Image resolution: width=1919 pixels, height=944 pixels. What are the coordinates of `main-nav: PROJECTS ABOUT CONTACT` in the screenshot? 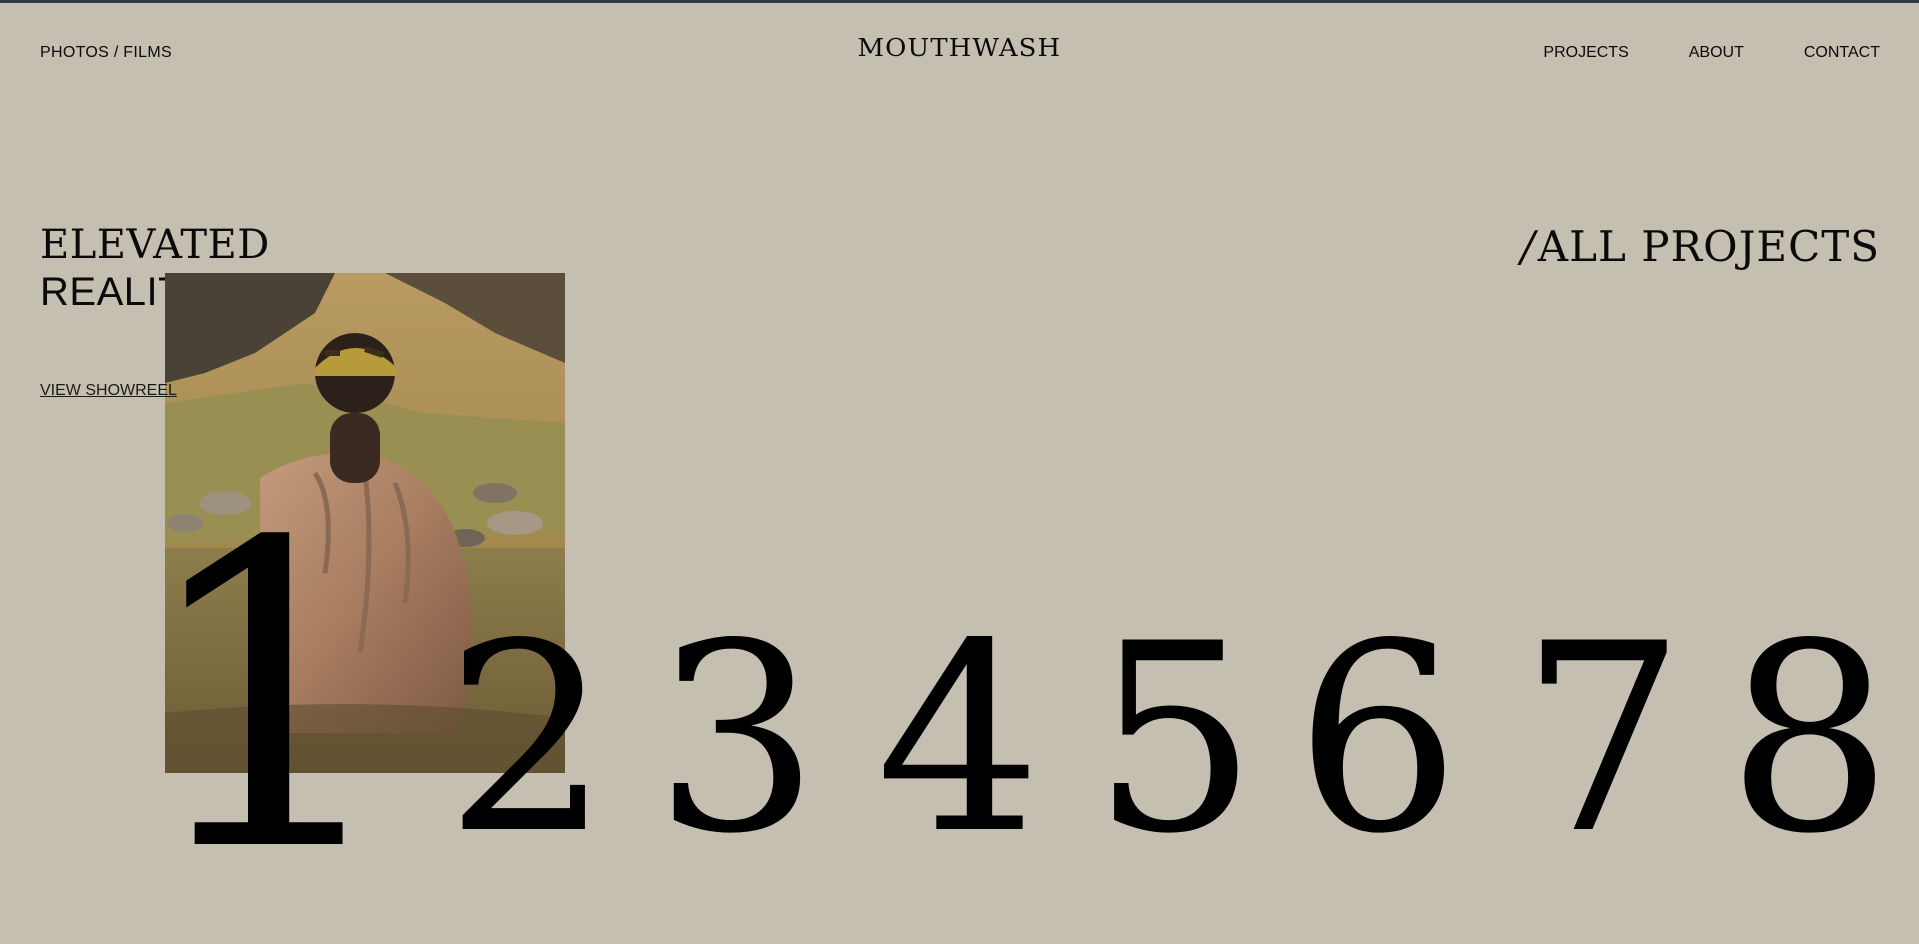 It's located at (1681, 53).